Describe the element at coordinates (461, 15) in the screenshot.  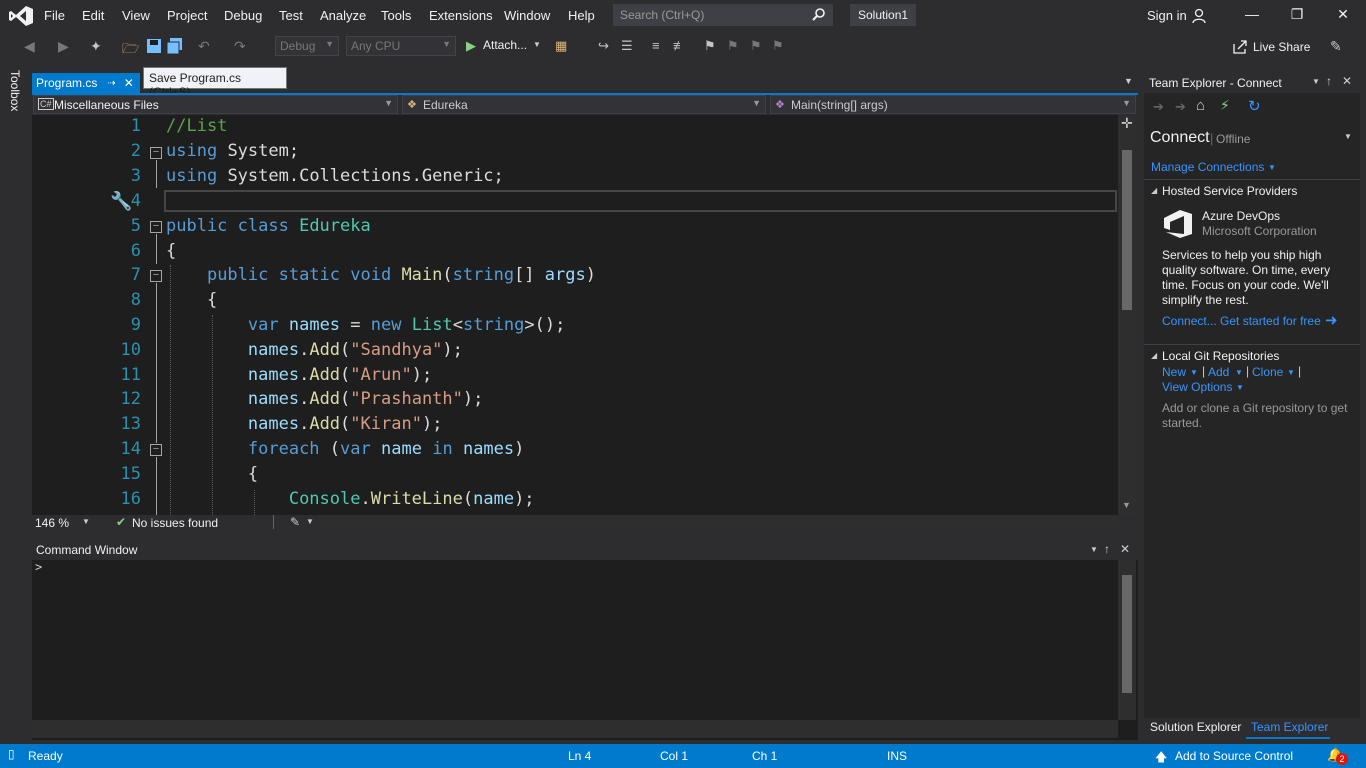
I see `menu-extensions: Extensions` at that location.